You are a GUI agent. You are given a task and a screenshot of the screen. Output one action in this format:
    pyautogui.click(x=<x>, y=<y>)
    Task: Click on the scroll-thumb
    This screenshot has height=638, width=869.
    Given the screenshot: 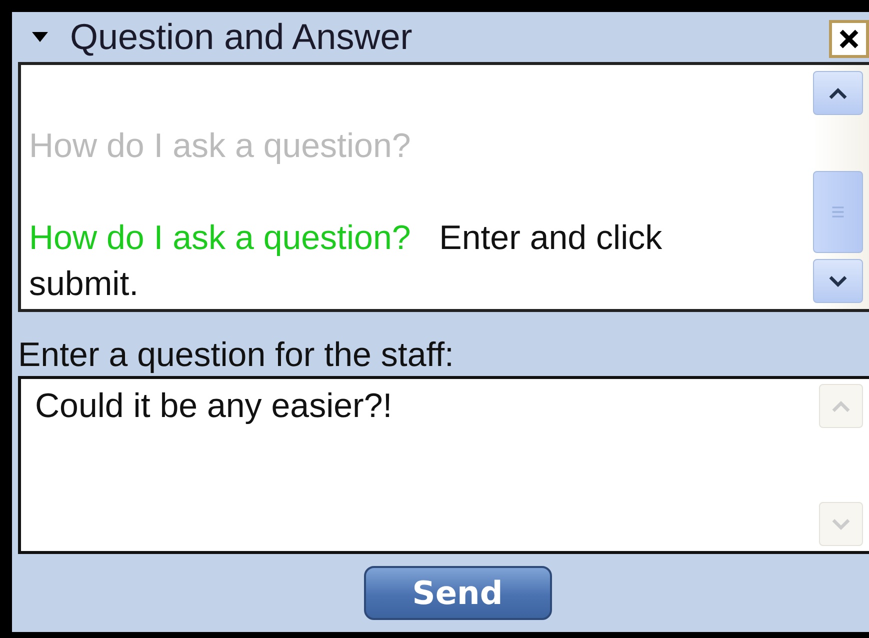 What is the action you would take?
    pyautogui.click(x=838, y=212)
    